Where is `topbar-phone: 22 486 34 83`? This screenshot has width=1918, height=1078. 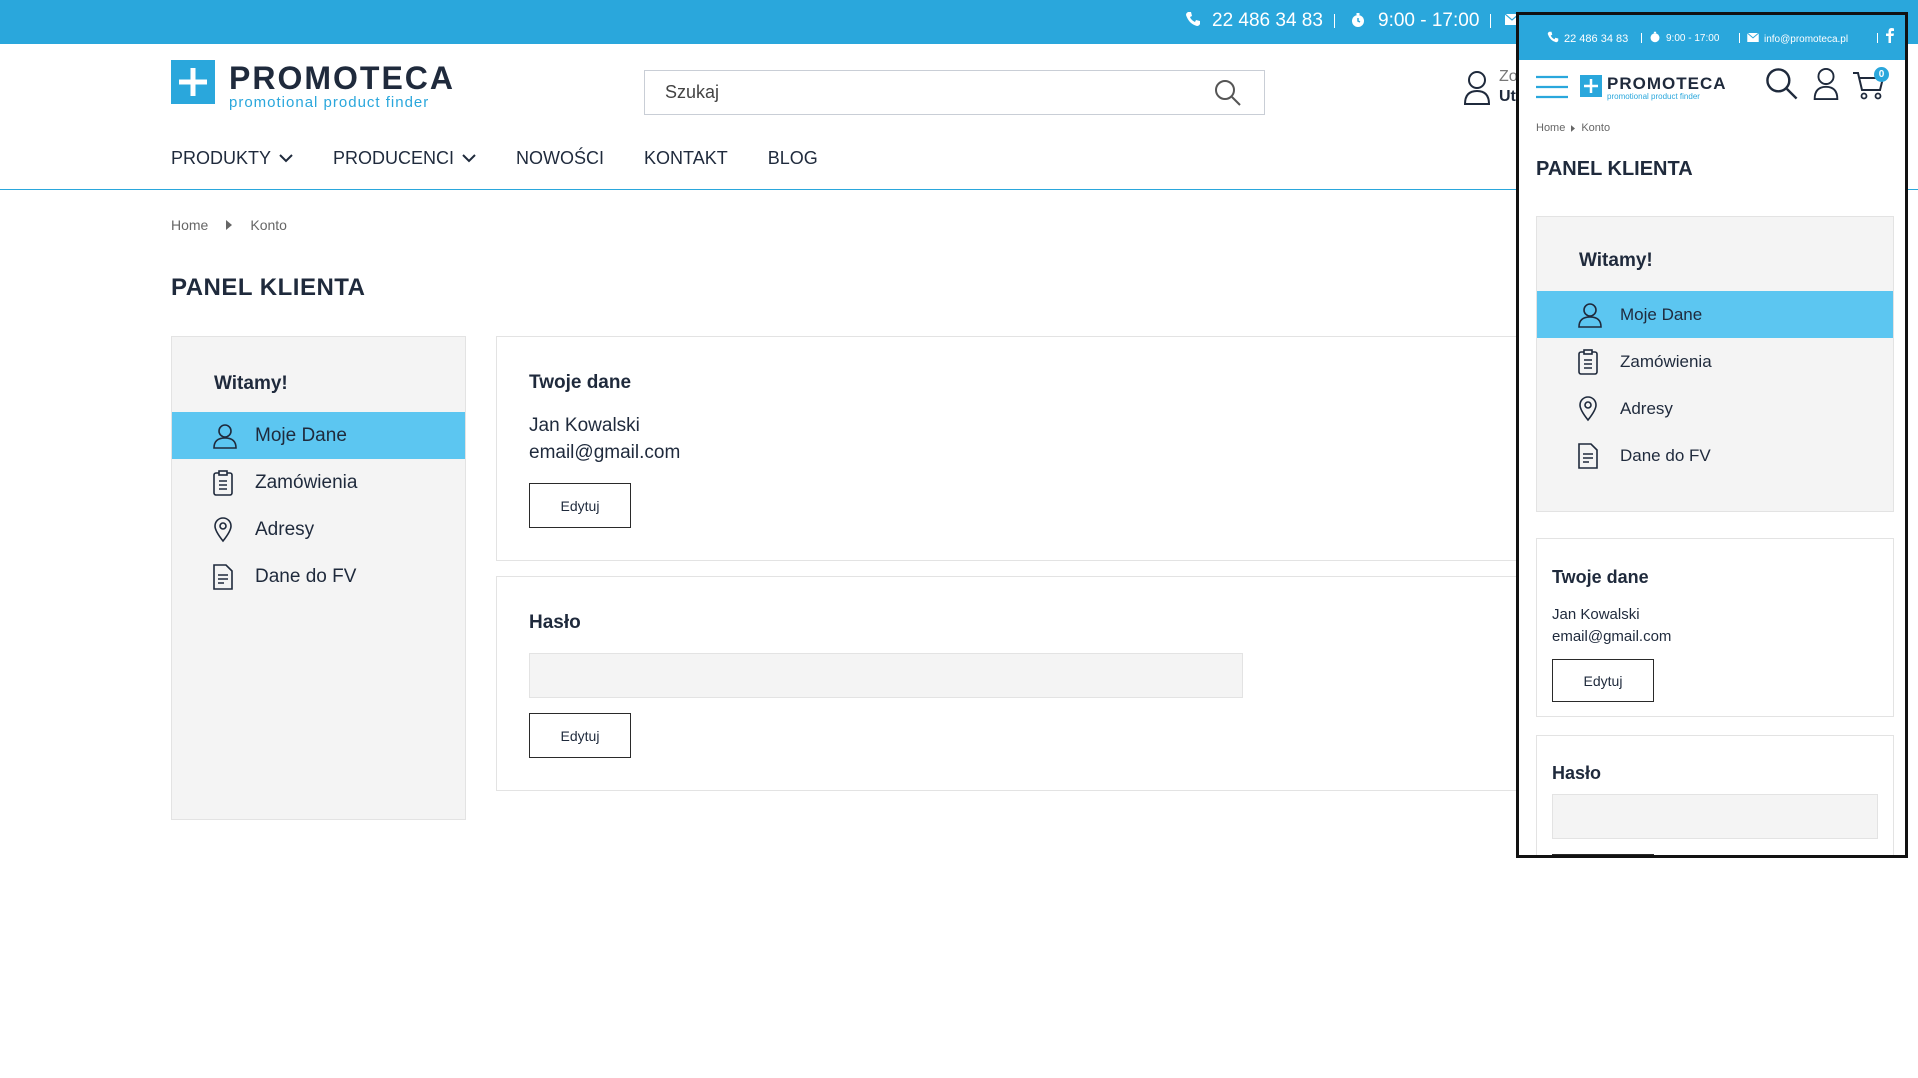
topbar-phone: 22 486 34 83 is located at coordinates (1267, 21).